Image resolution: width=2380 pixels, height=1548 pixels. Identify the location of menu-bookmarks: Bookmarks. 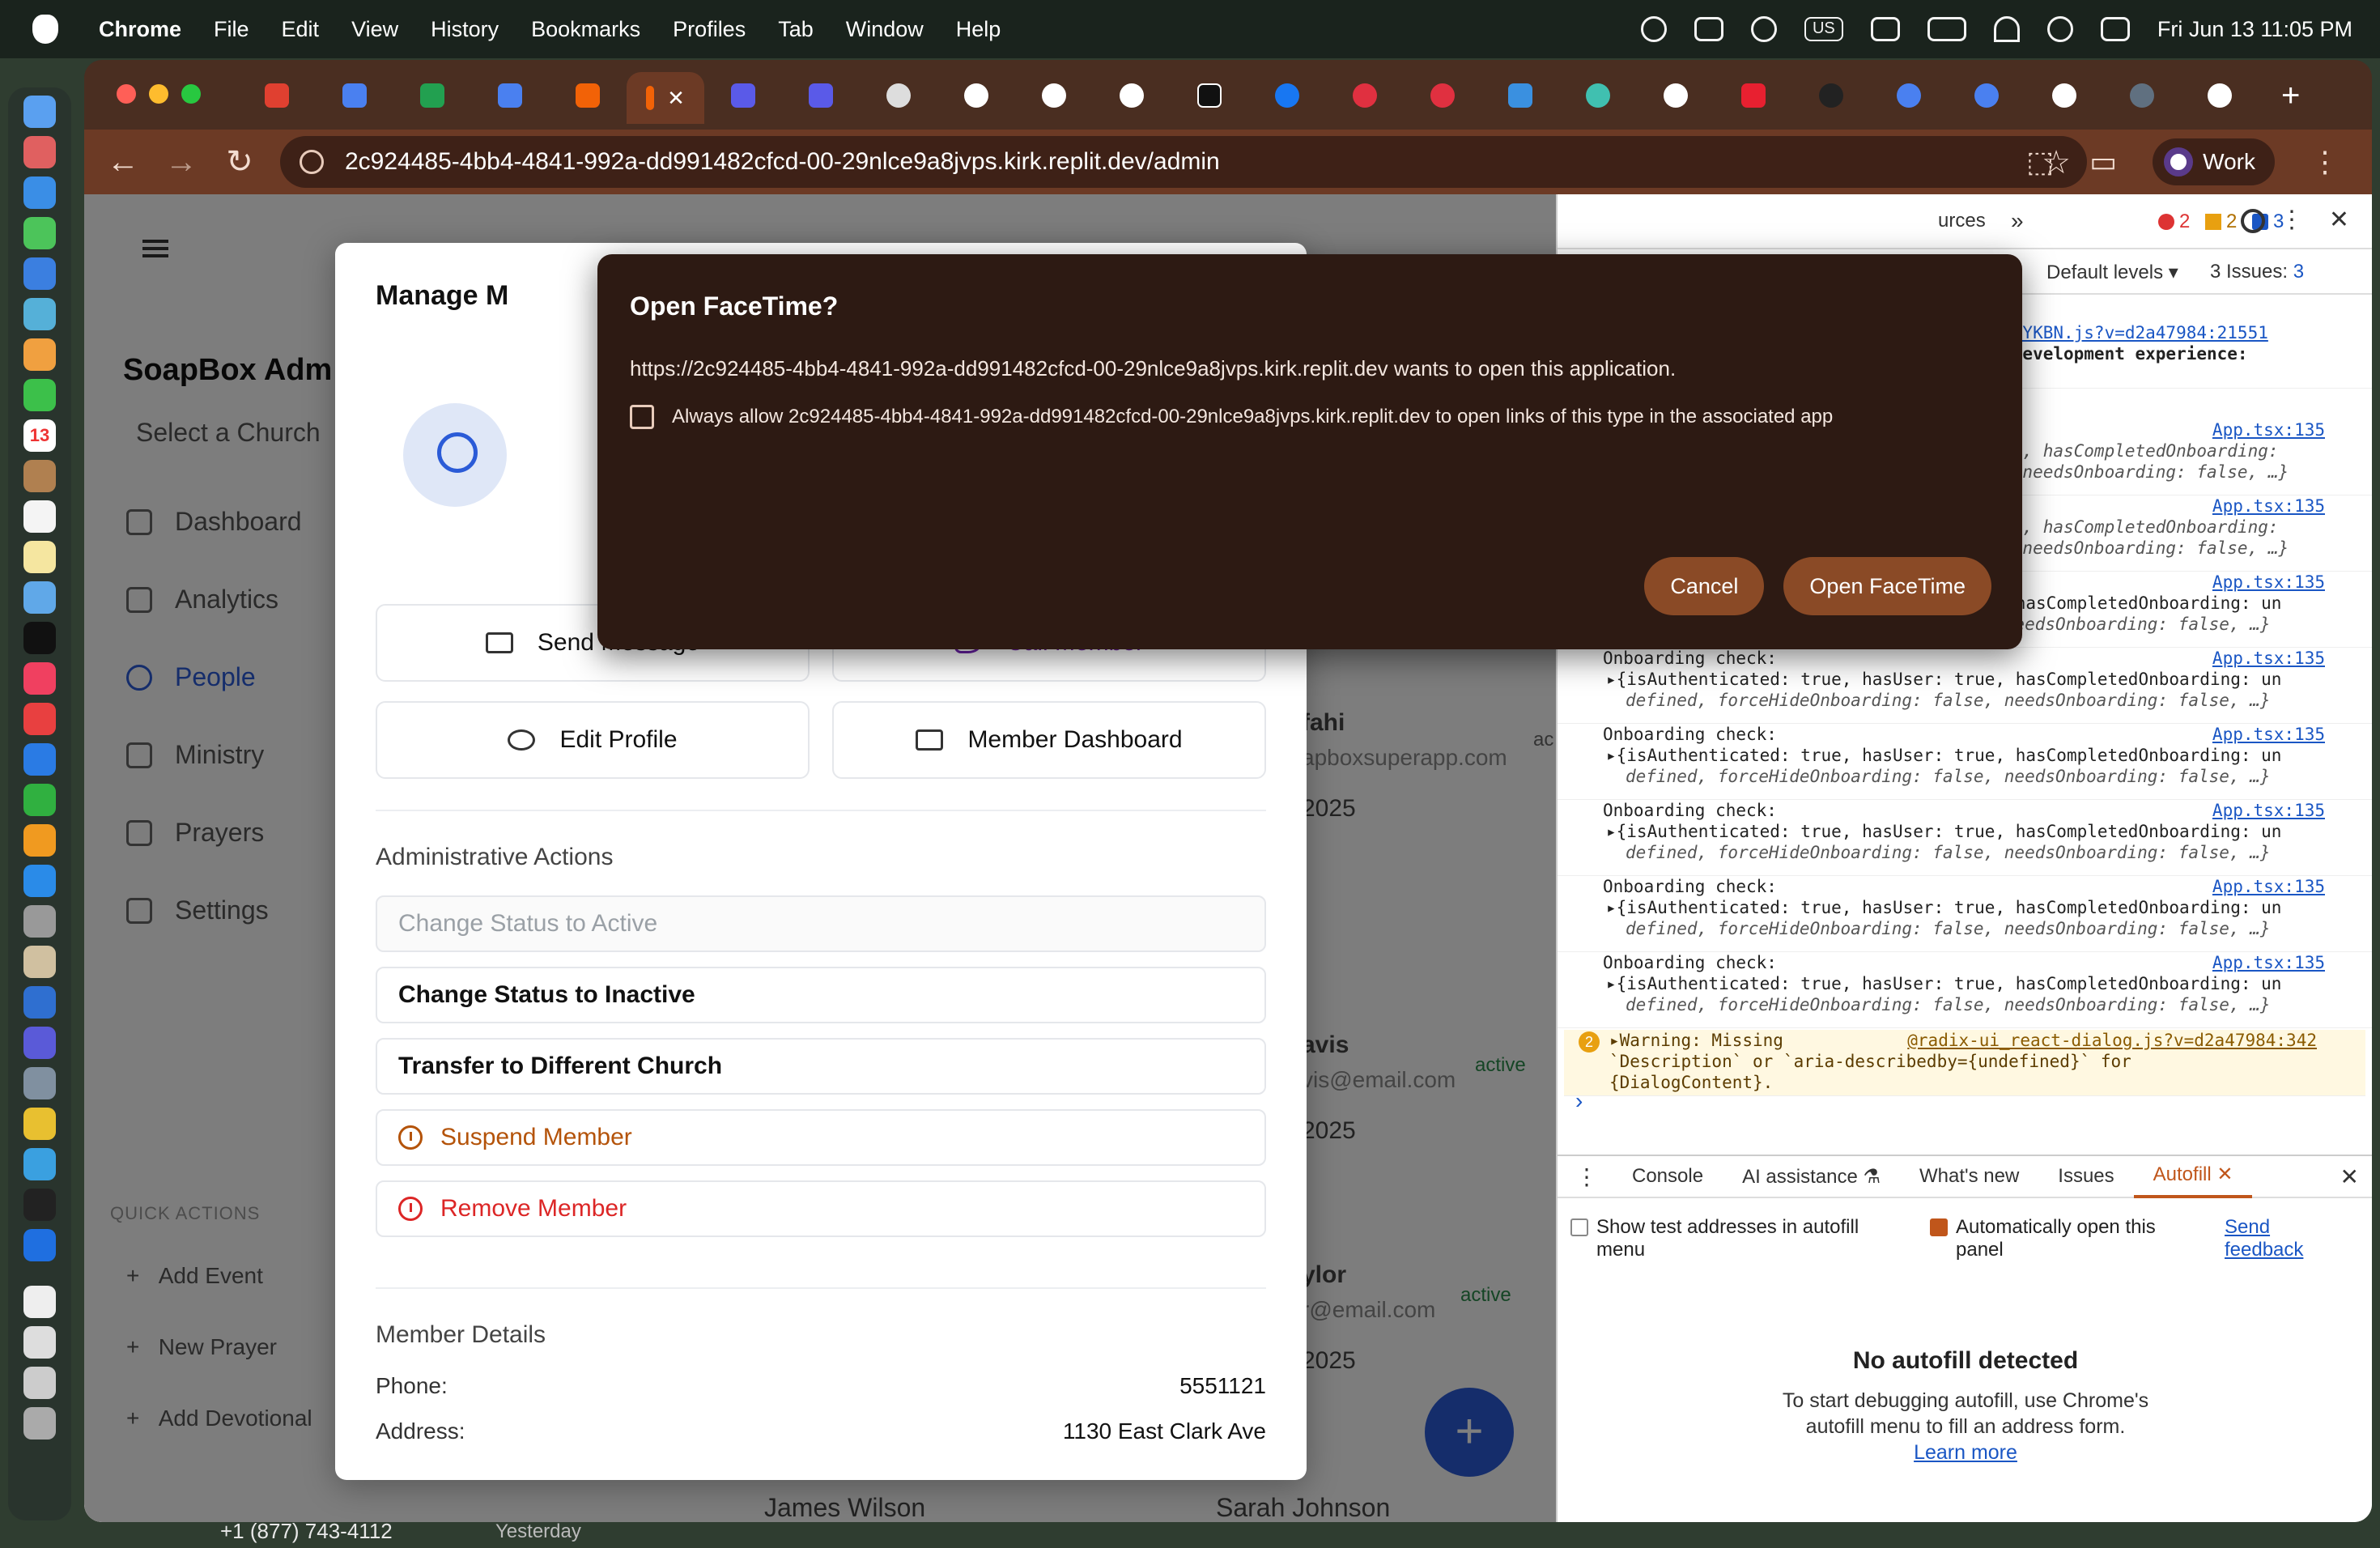
(586, 29).